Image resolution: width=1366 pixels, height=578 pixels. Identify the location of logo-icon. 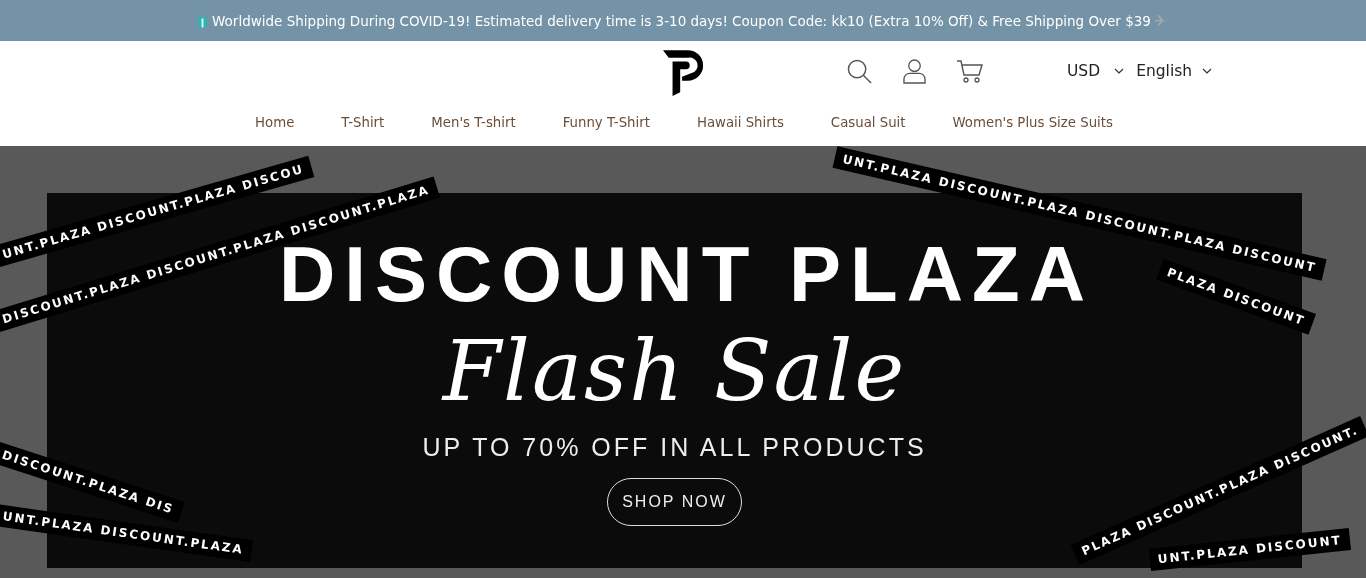
(684, 74).